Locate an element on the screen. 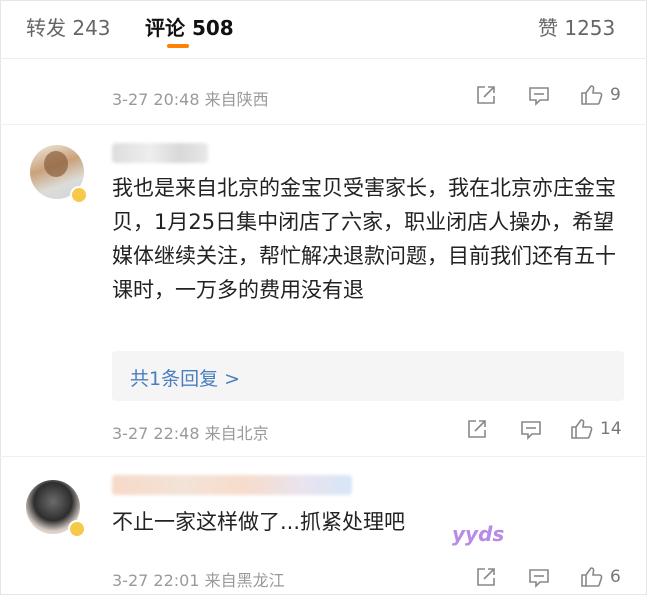 The height and width of the screenshot is (595, 647). like-count: 14 is located at coordinates (611, 429).